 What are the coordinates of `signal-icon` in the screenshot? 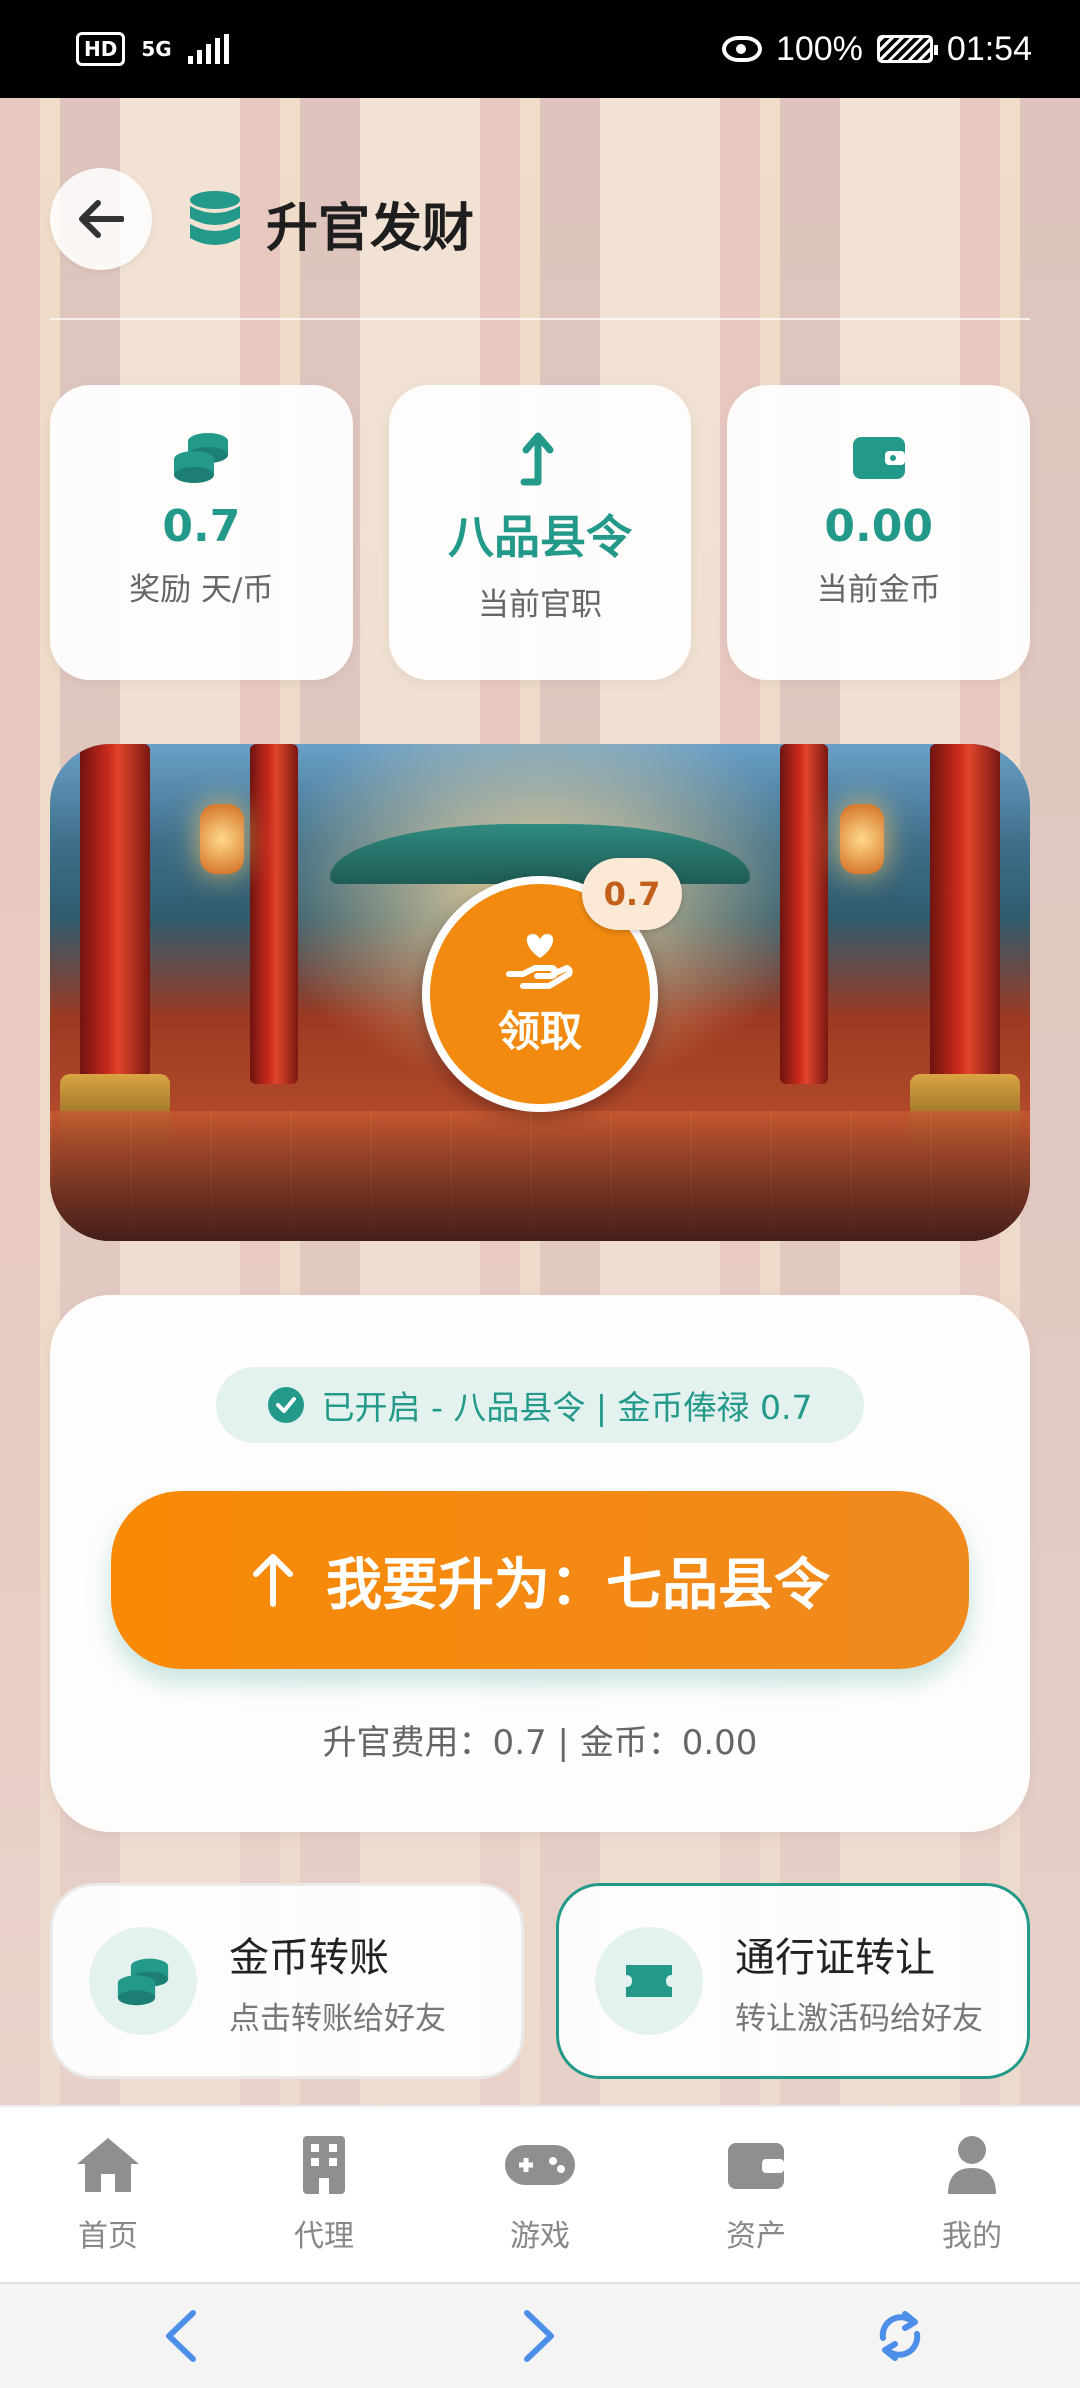 It's located at (208, 49).